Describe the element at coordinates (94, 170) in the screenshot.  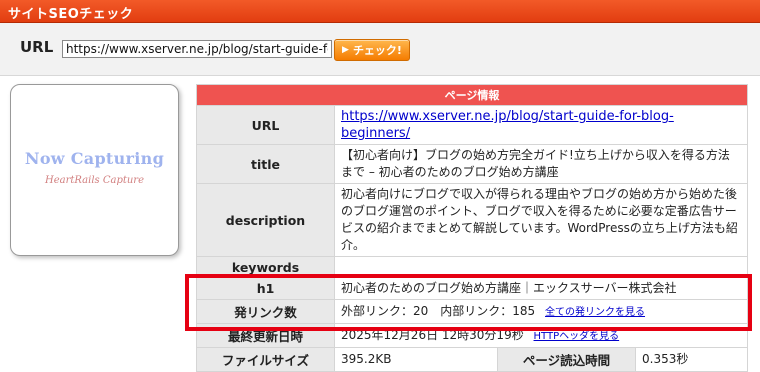
I see `page-thumbnail: Now Capturing HeartRails Capture` at that location.